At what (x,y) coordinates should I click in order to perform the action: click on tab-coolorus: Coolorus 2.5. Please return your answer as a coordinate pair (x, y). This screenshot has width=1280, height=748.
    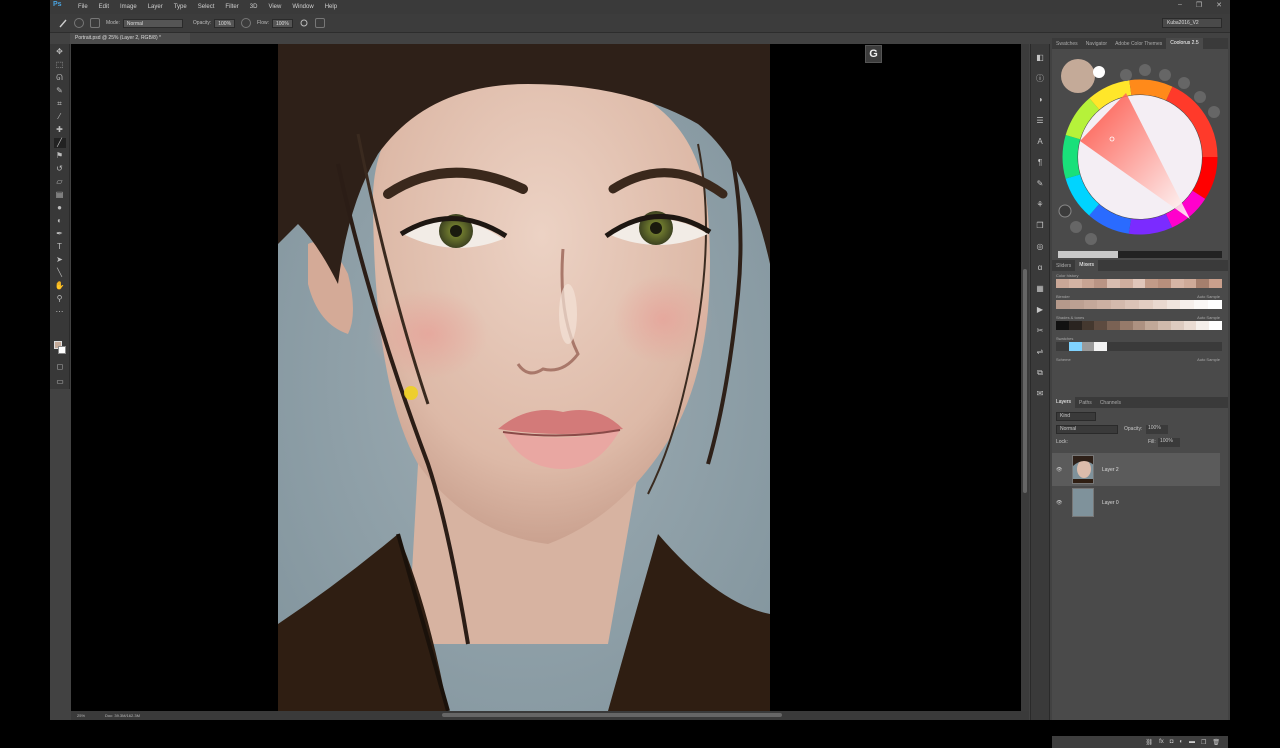
    Looking at the image, I should click on (1184, 43).